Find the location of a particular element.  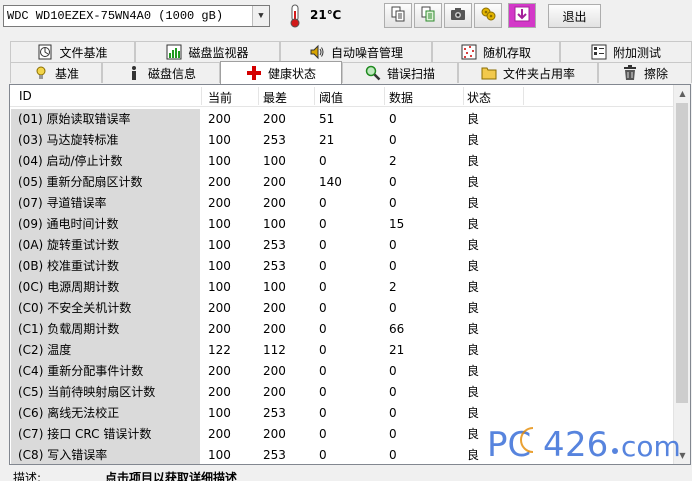

table-row: (0A) 旋转重试计数 100 253 0 0 良 is located at coordinates (342, 245).